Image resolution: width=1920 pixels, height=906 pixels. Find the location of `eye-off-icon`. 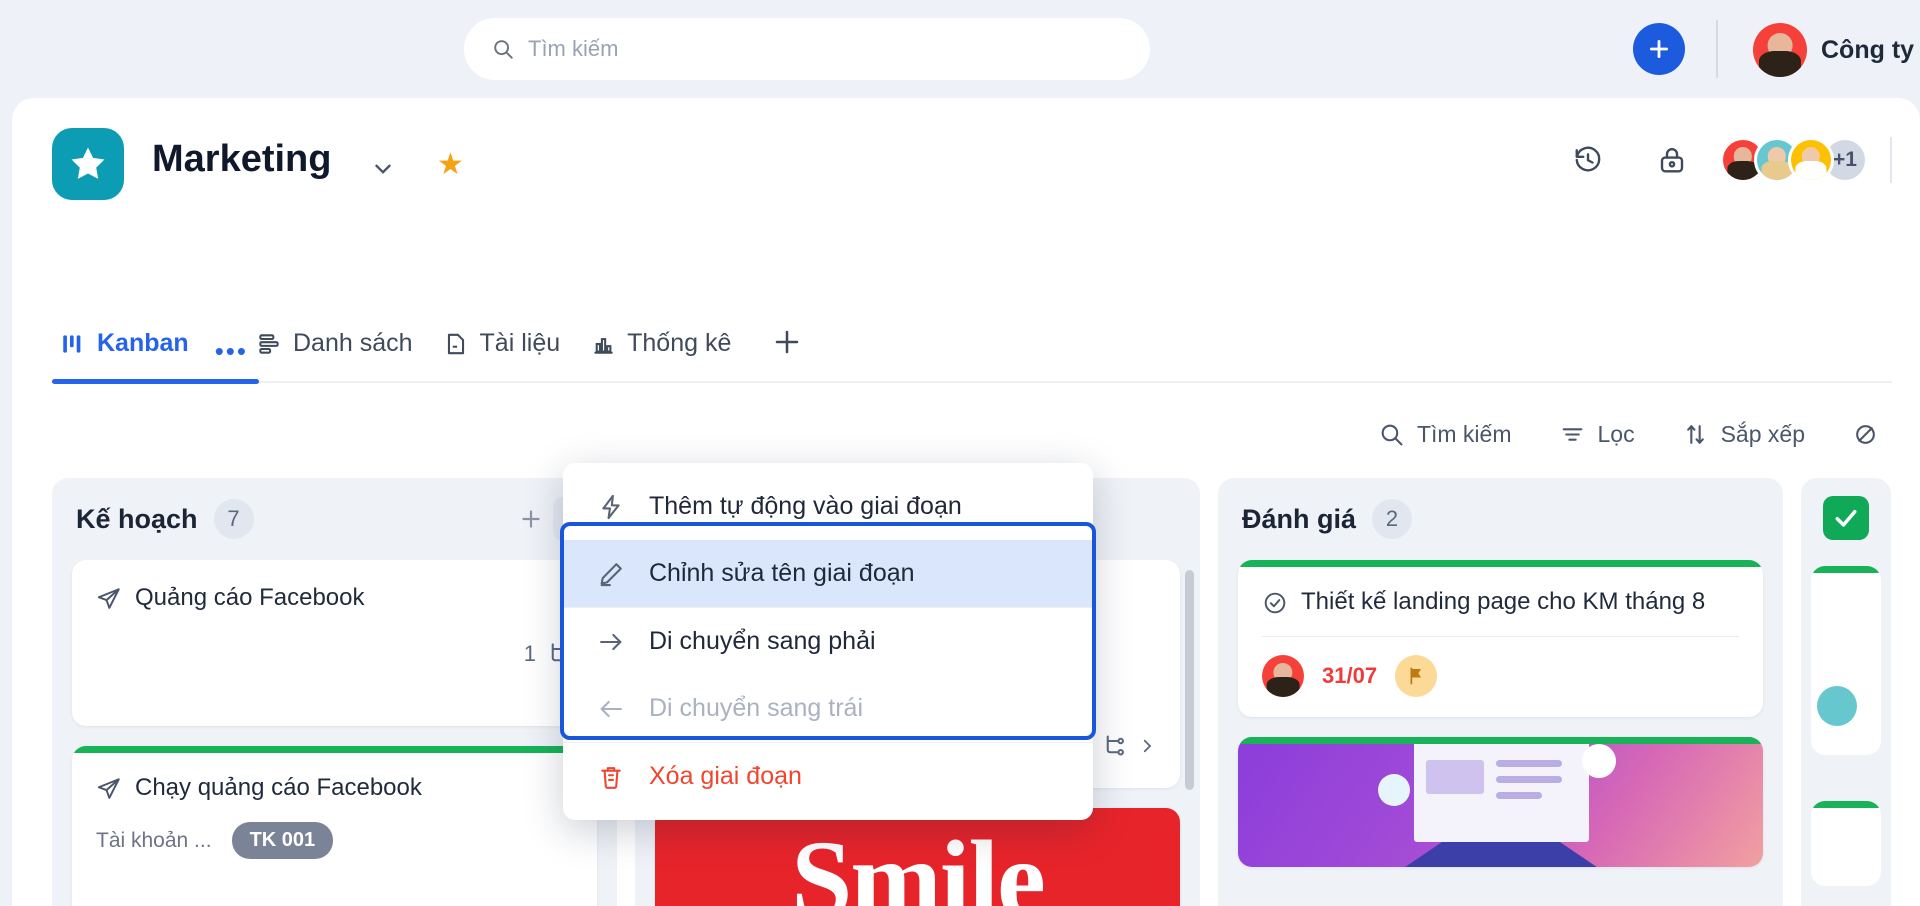

eye-off-icon is located at coordinates (1865, 434).